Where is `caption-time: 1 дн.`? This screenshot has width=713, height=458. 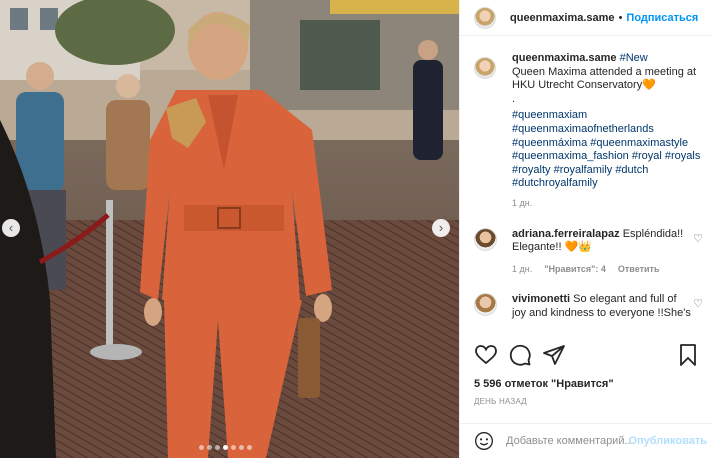
caption-time: 1 дн. is located at coordinates (607, 204).